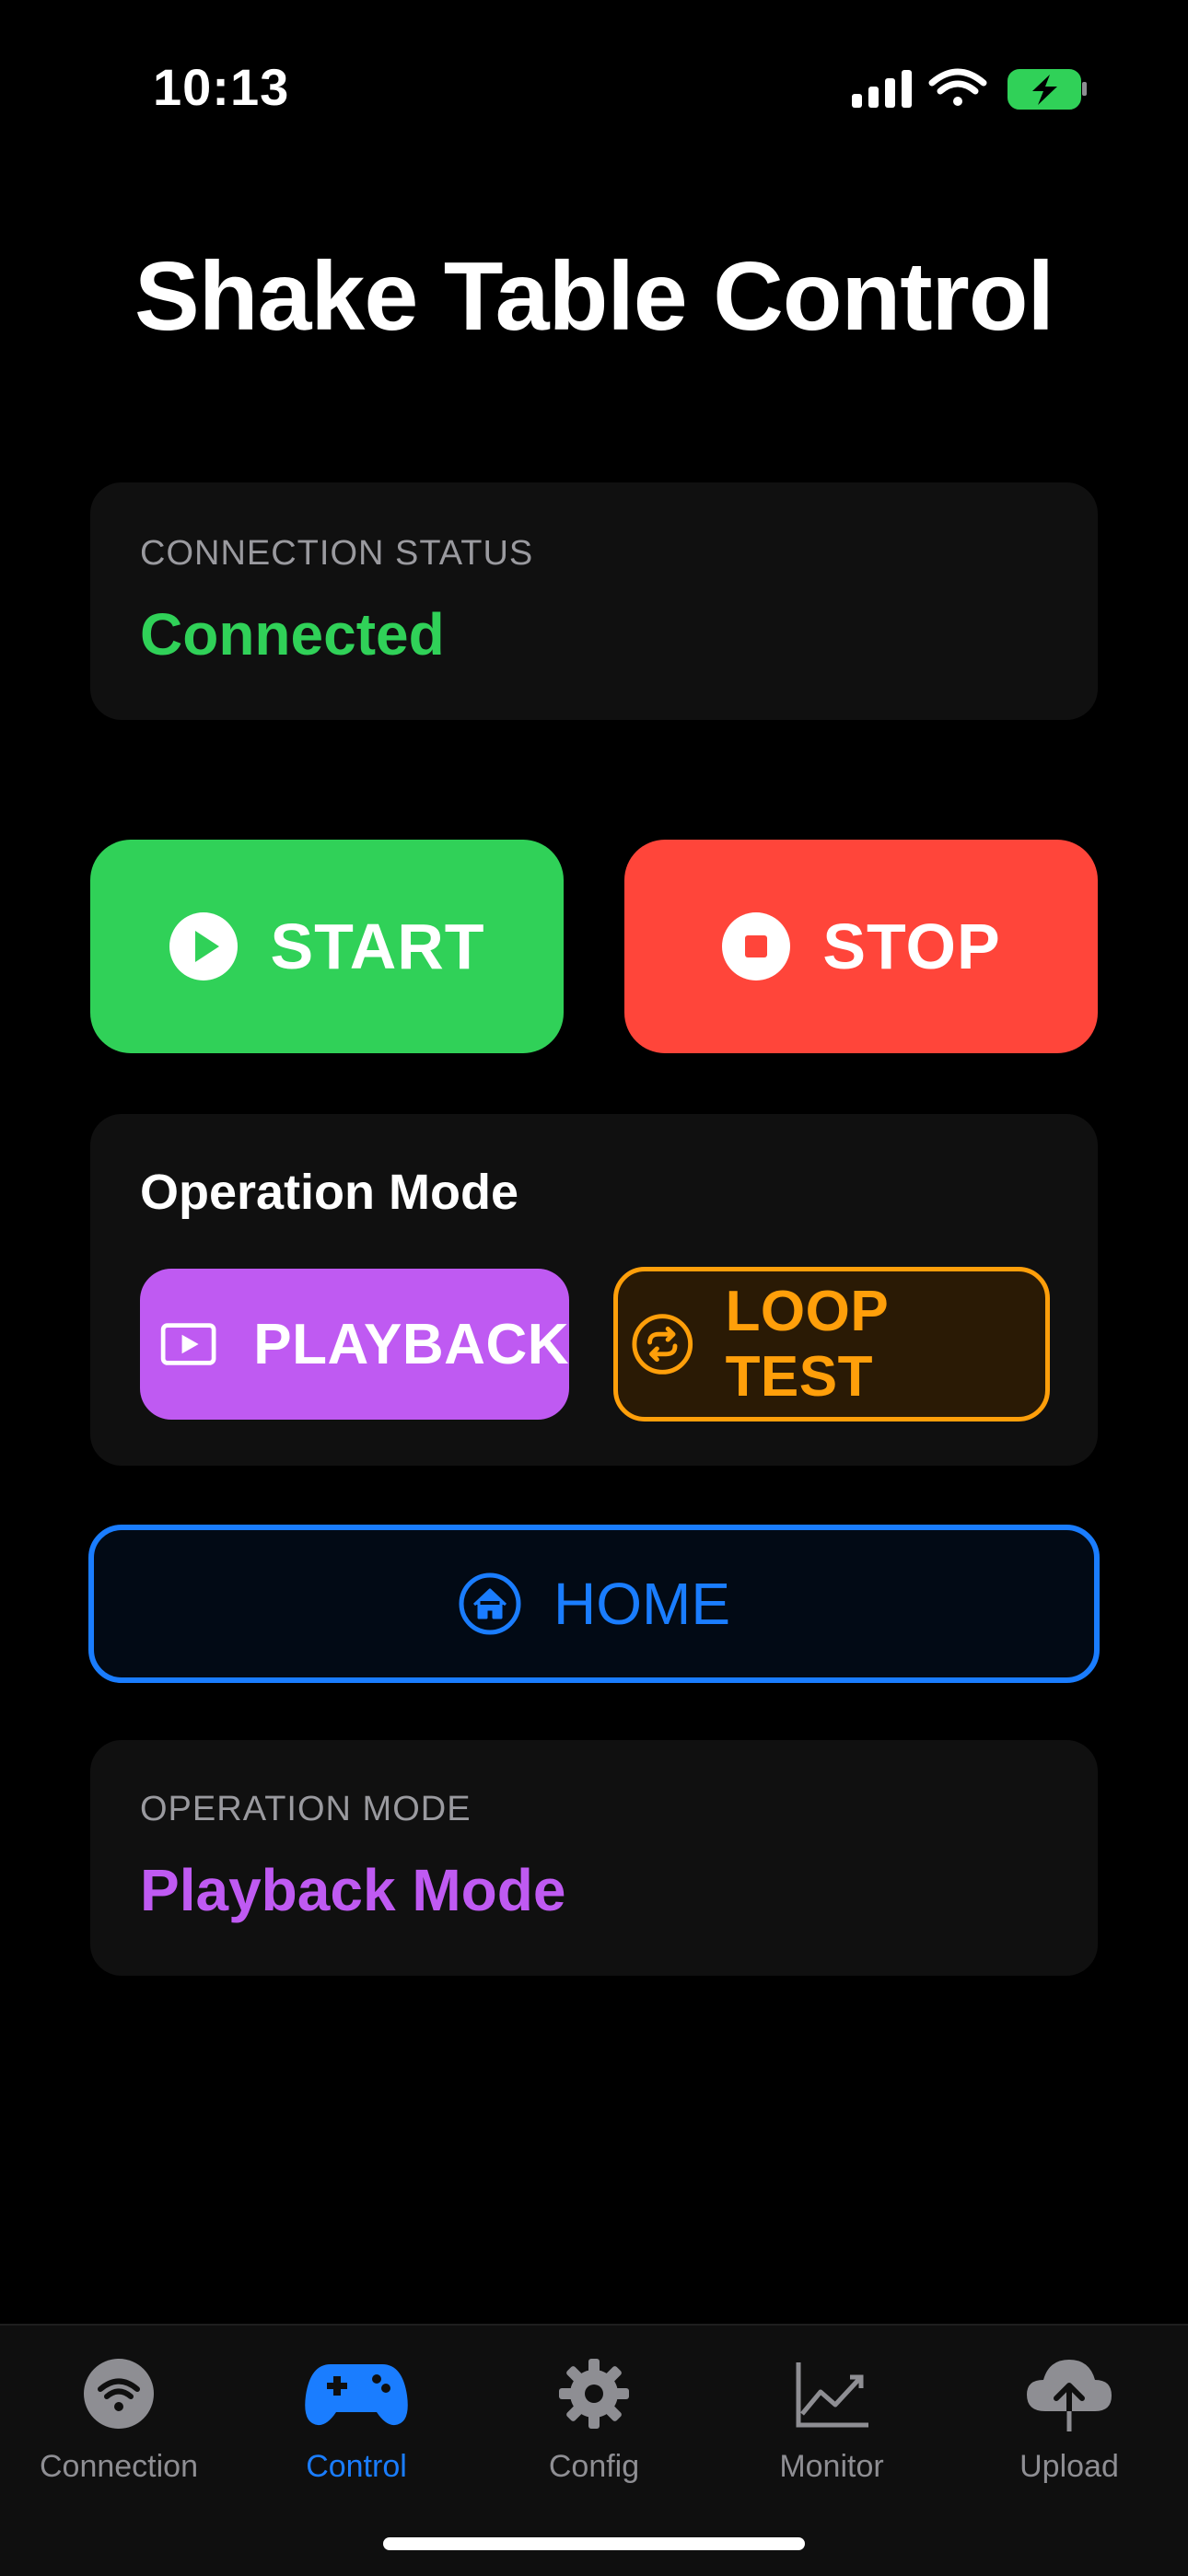  What do you see at coordinates (756, 946) in the screenshot?
I see `stop-circle-icon` at bounding box center [756, 946].